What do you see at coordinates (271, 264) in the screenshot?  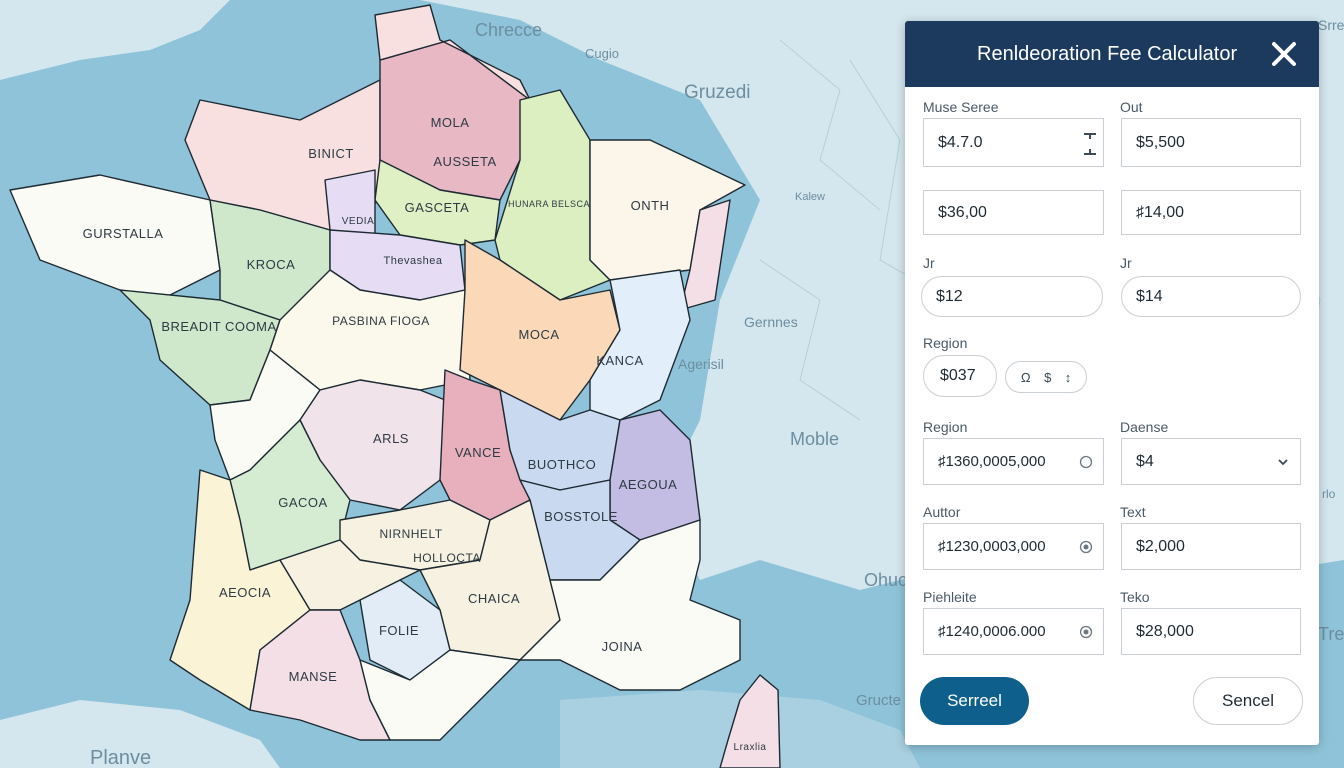 I see `region-label-kroca: KROCA` at bounding box center [271, 264].